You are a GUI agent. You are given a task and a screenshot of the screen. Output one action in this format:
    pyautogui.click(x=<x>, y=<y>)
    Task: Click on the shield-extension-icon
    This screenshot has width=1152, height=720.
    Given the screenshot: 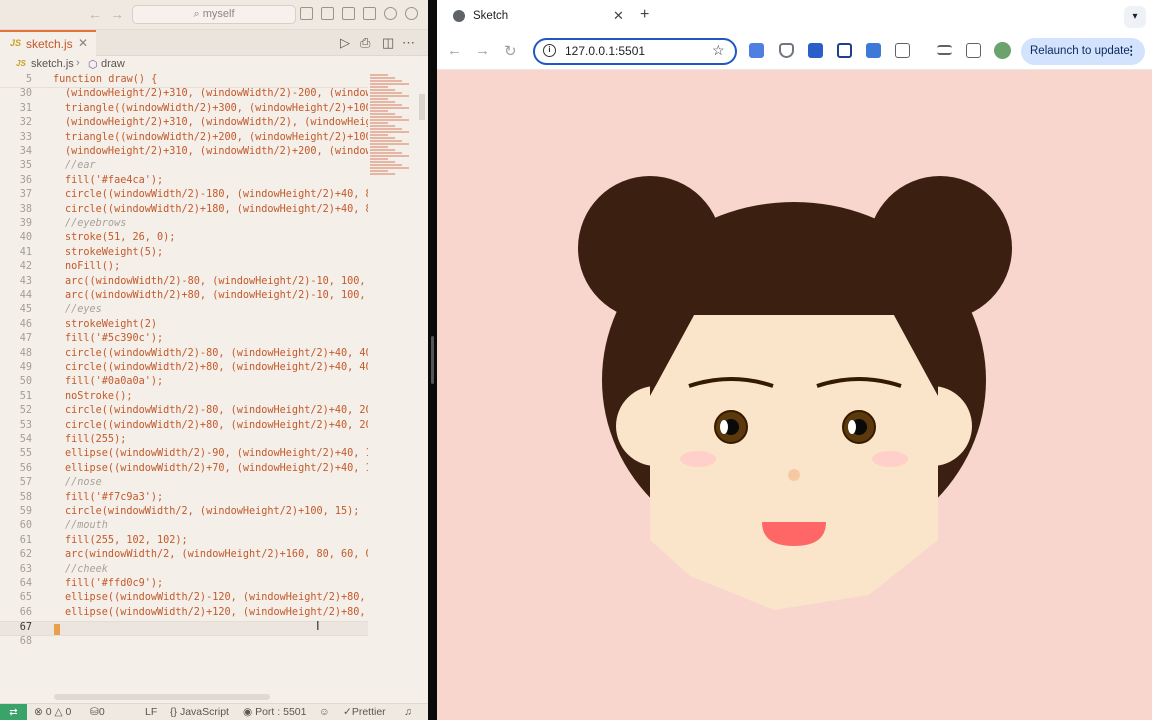 What is the action you would take?
    pyautogui.click(x=786, y=50)
    